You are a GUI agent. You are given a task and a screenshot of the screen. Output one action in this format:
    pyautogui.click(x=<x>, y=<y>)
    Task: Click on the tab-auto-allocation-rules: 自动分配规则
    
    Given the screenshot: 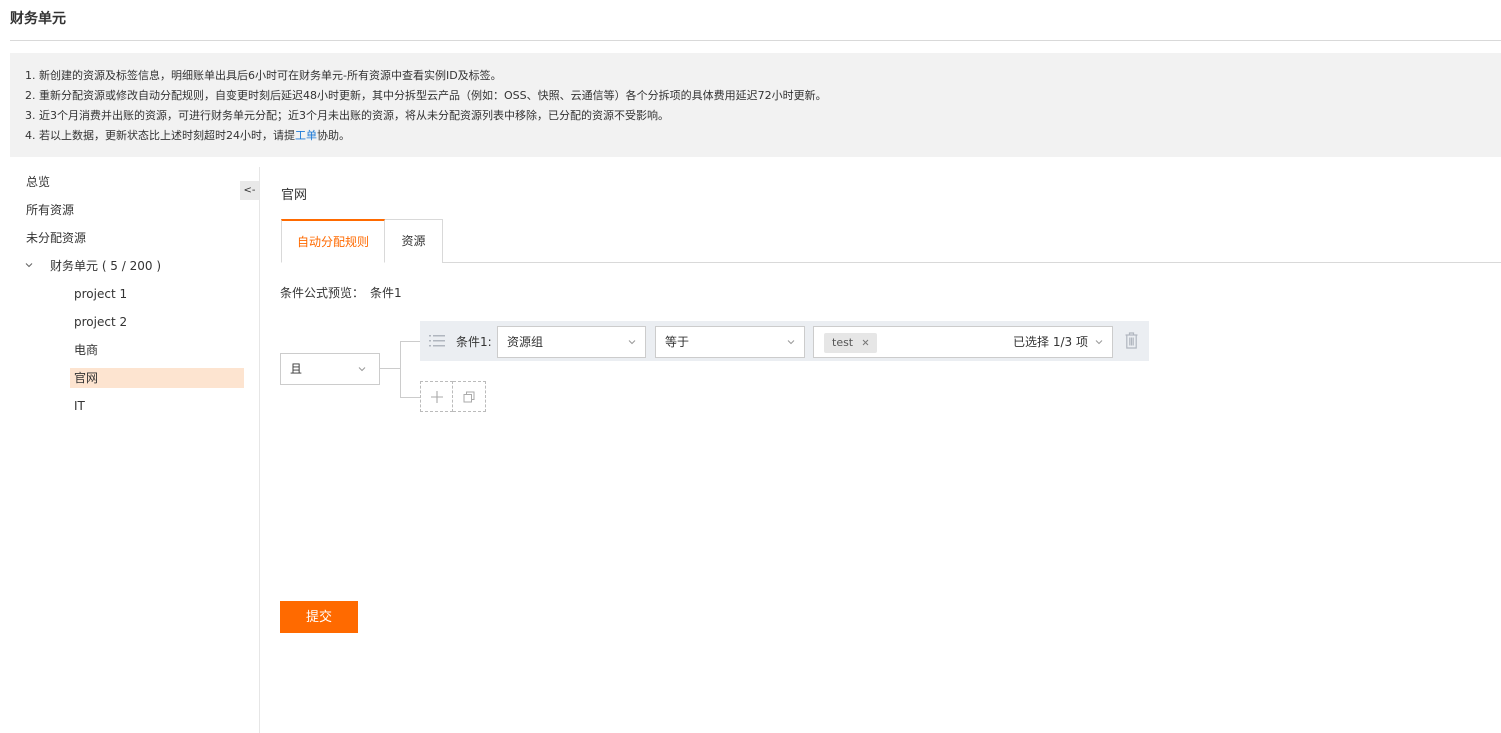 What is the action you would take?
    pyautogui.click(x=333, y=241)
    